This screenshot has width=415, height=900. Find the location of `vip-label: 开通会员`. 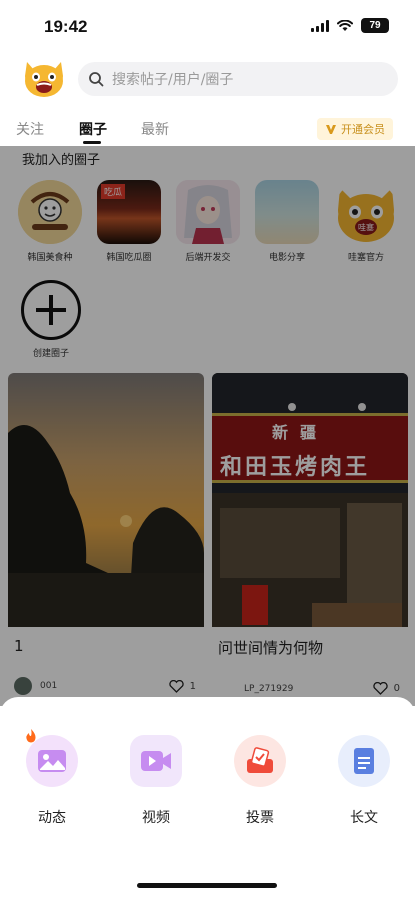

vip-label: 开通会员 is located at coordinates (363, 129).